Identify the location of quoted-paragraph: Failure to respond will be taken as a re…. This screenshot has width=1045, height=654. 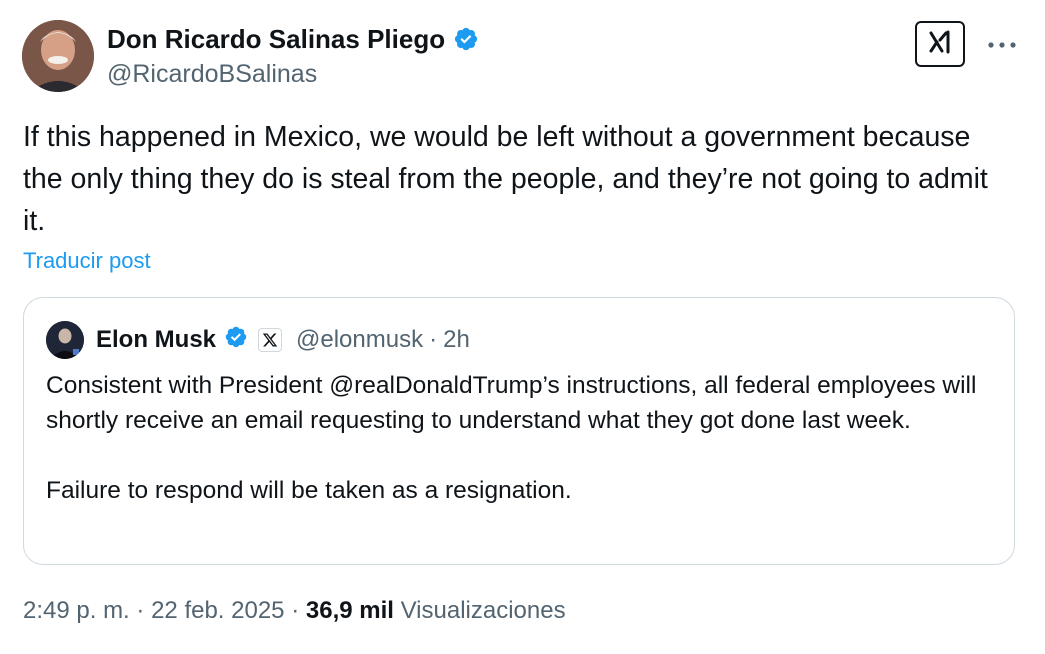
(309, 490).